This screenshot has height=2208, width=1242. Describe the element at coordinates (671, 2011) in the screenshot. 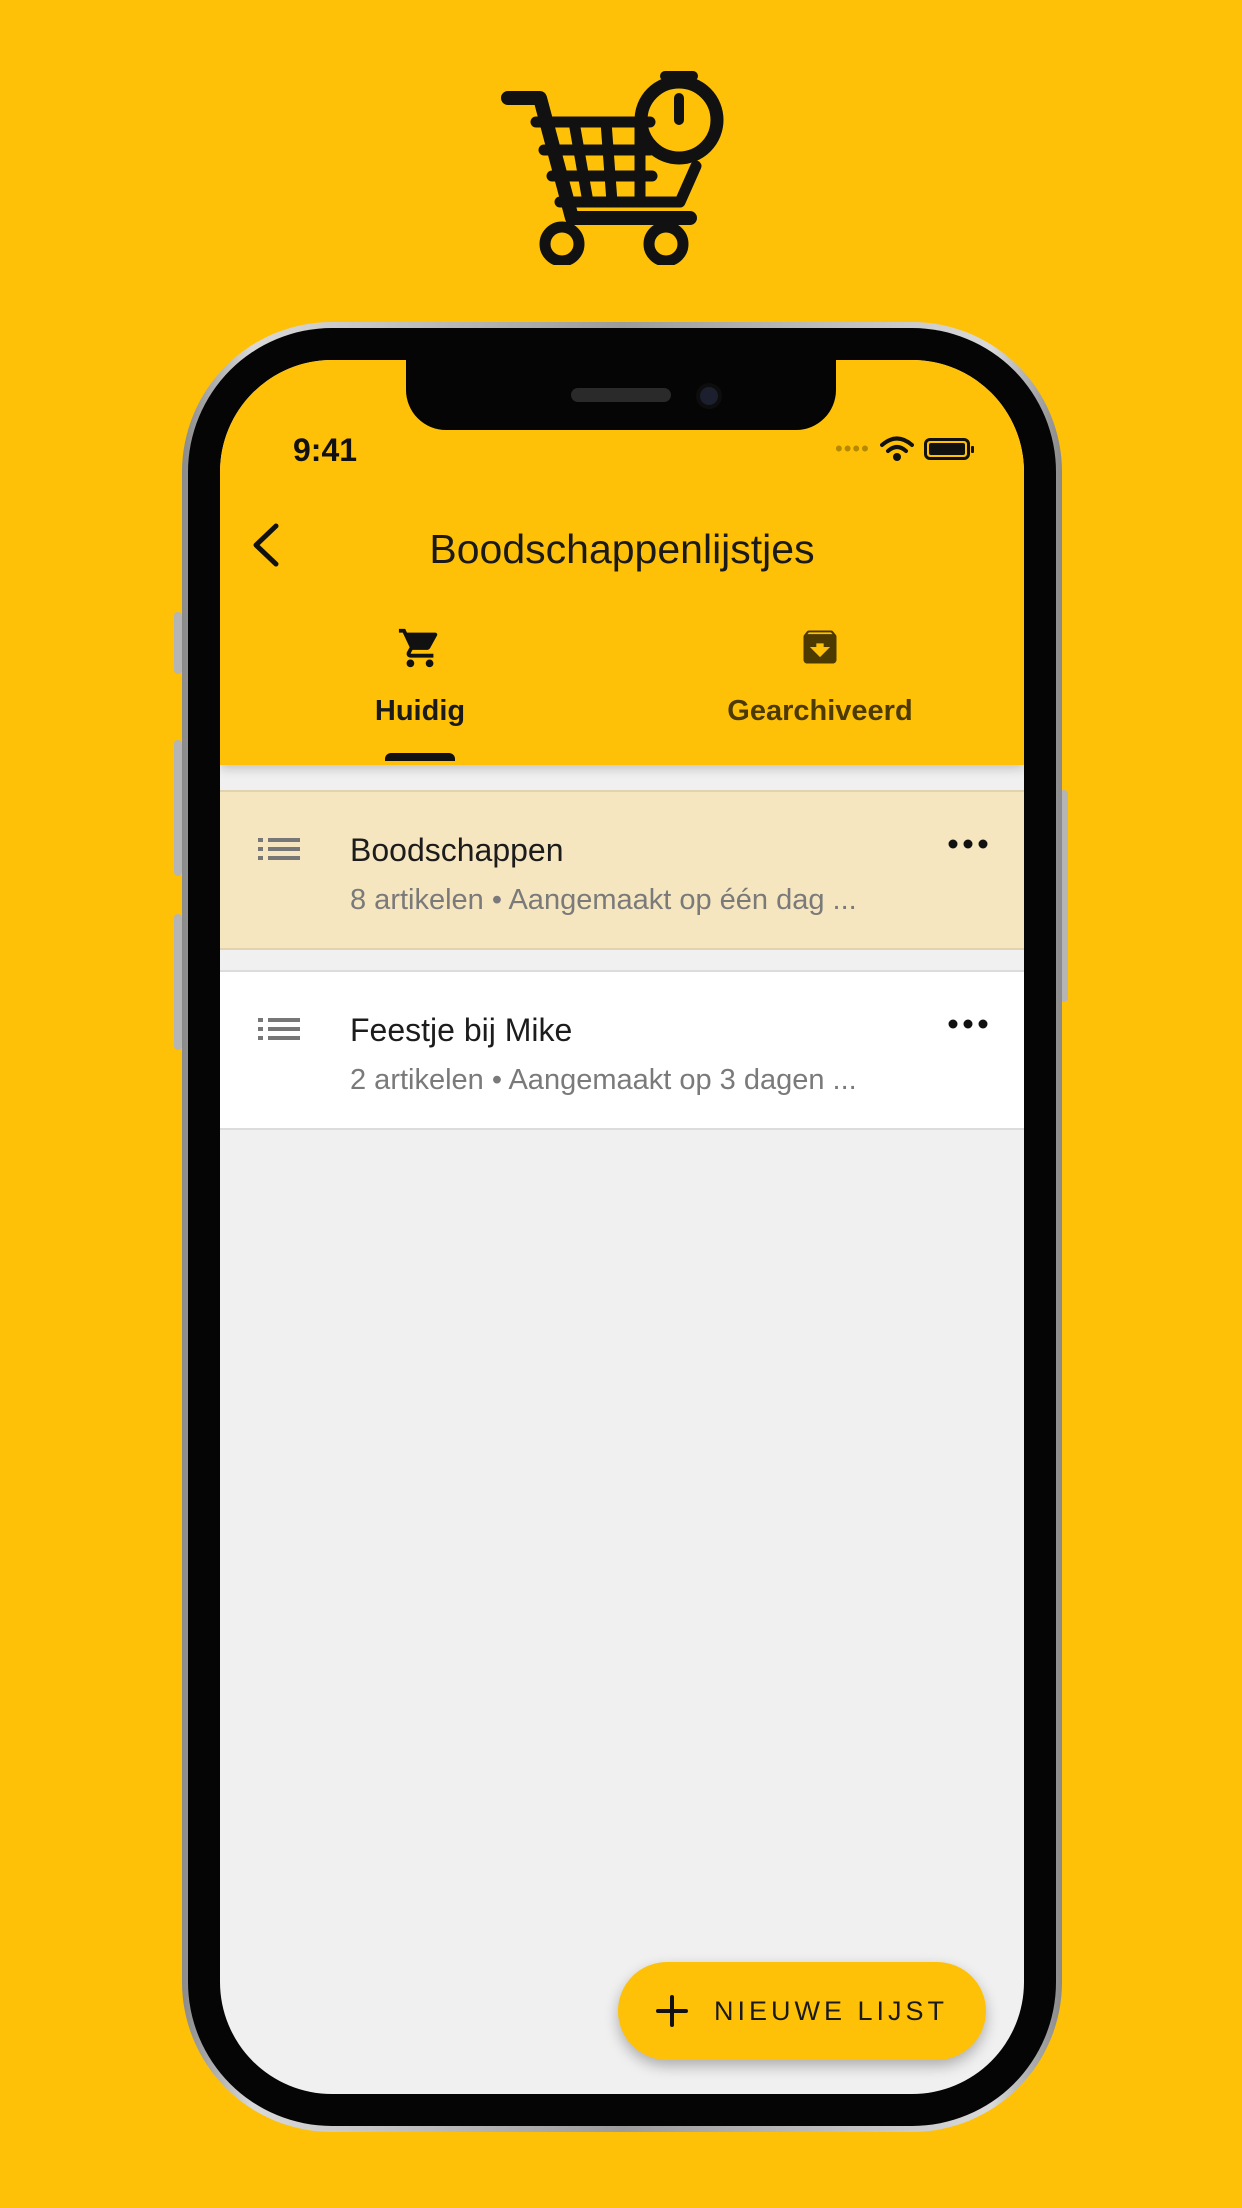

I see `plus-icon` at that location.